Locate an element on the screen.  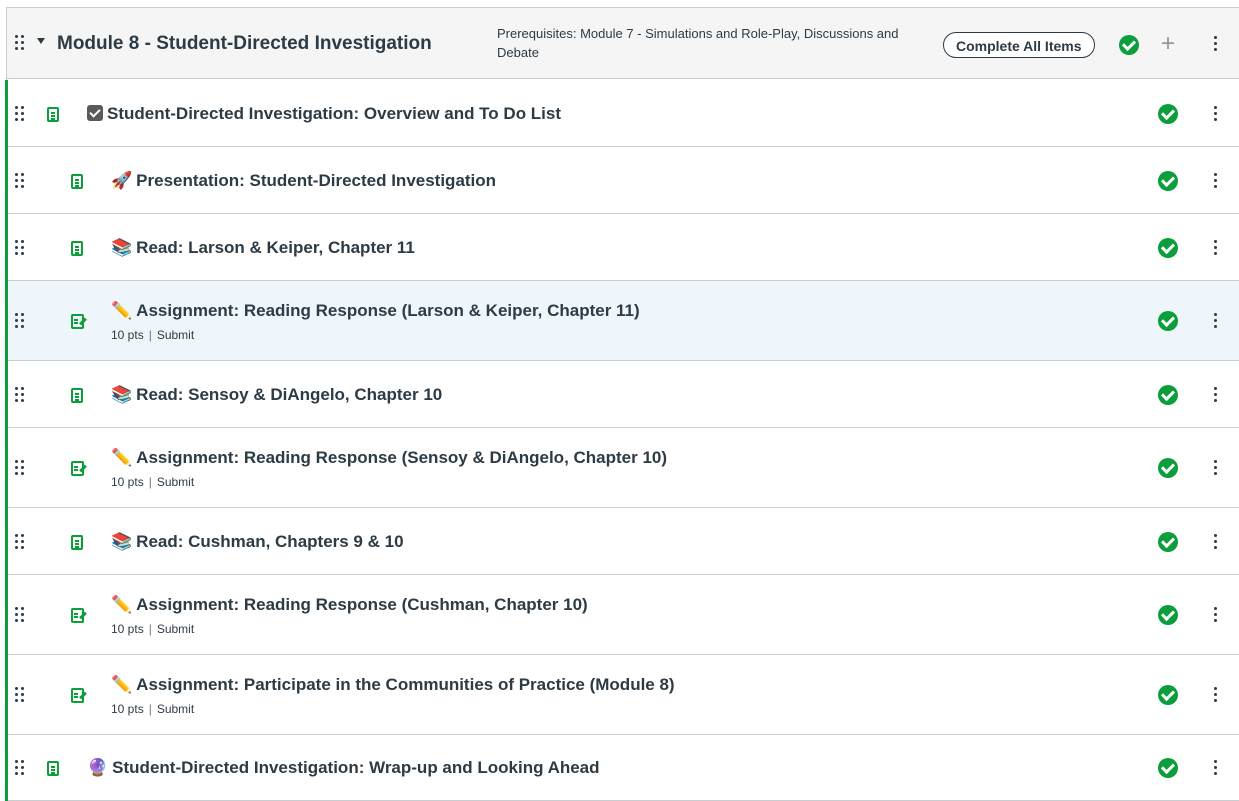
item-title-link: 📚 Read: Sensoy & DiAngelo, Chapter 10 is located at coordinates (276, 395).